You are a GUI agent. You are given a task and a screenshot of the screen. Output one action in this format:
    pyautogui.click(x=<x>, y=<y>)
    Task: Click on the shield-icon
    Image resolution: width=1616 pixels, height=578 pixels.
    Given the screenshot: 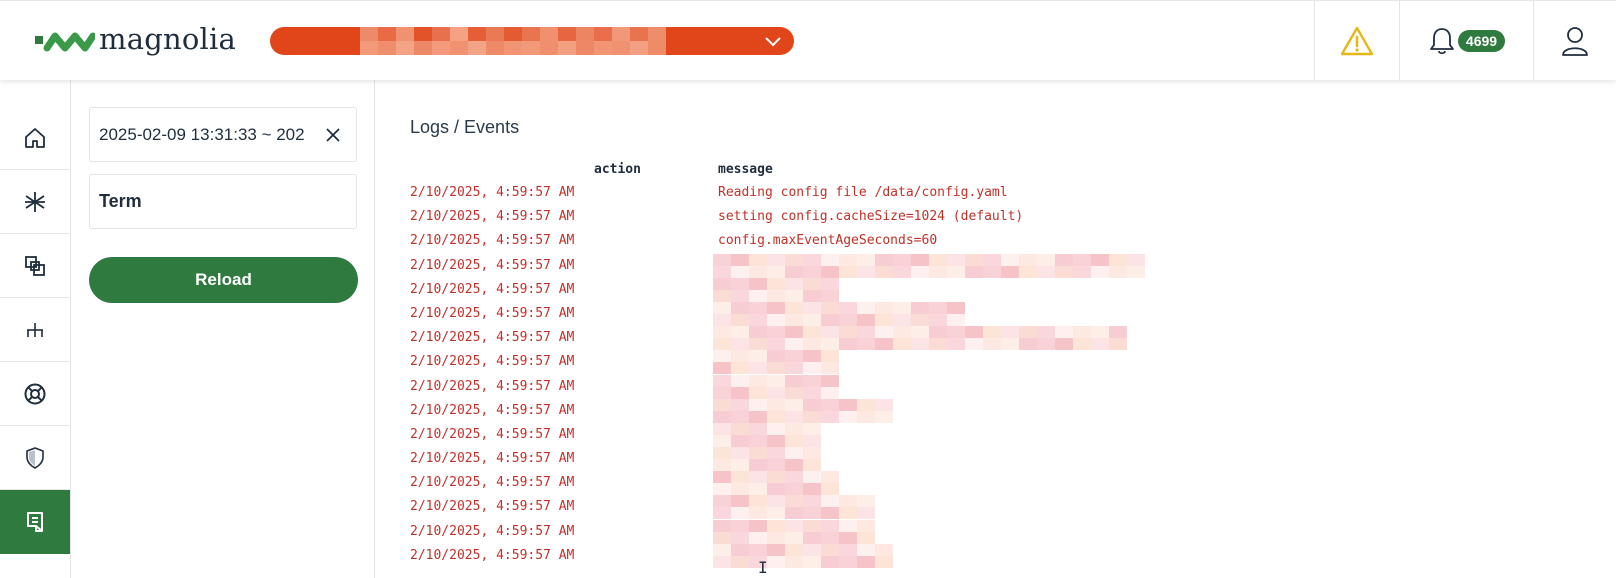 What is the action you would take?
    pyautogui.click(x=35, y=457)
    